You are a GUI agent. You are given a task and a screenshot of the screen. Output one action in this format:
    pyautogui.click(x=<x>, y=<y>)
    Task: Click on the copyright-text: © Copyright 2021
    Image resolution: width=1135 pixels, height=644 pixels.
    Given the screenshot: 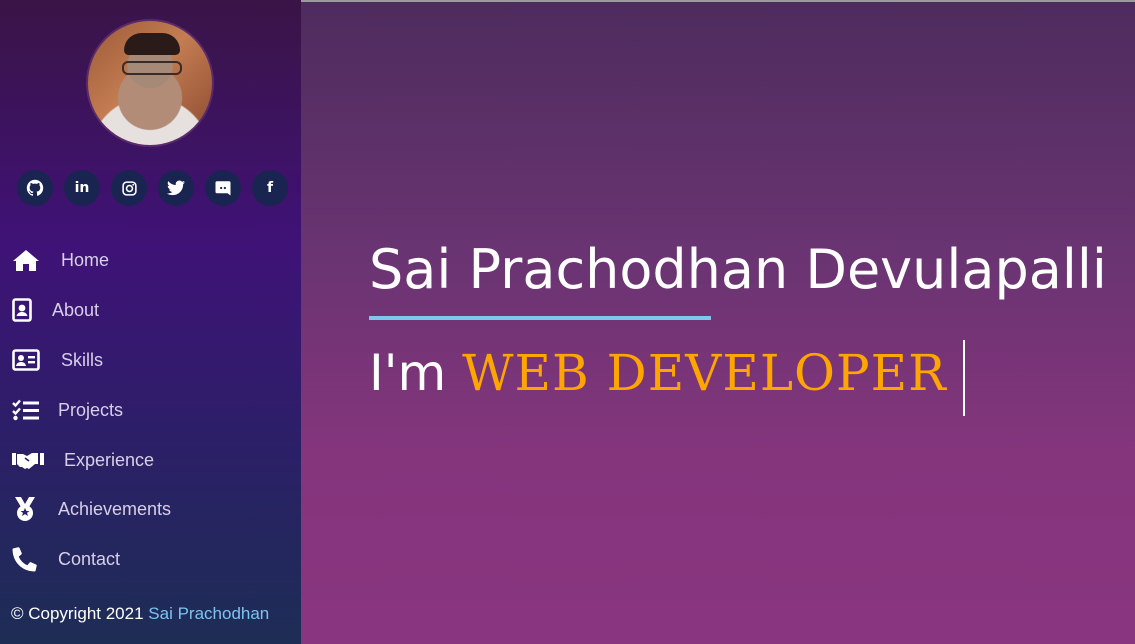 What is the action you would take?
    pyautogui.click(x=77, y=613)
    